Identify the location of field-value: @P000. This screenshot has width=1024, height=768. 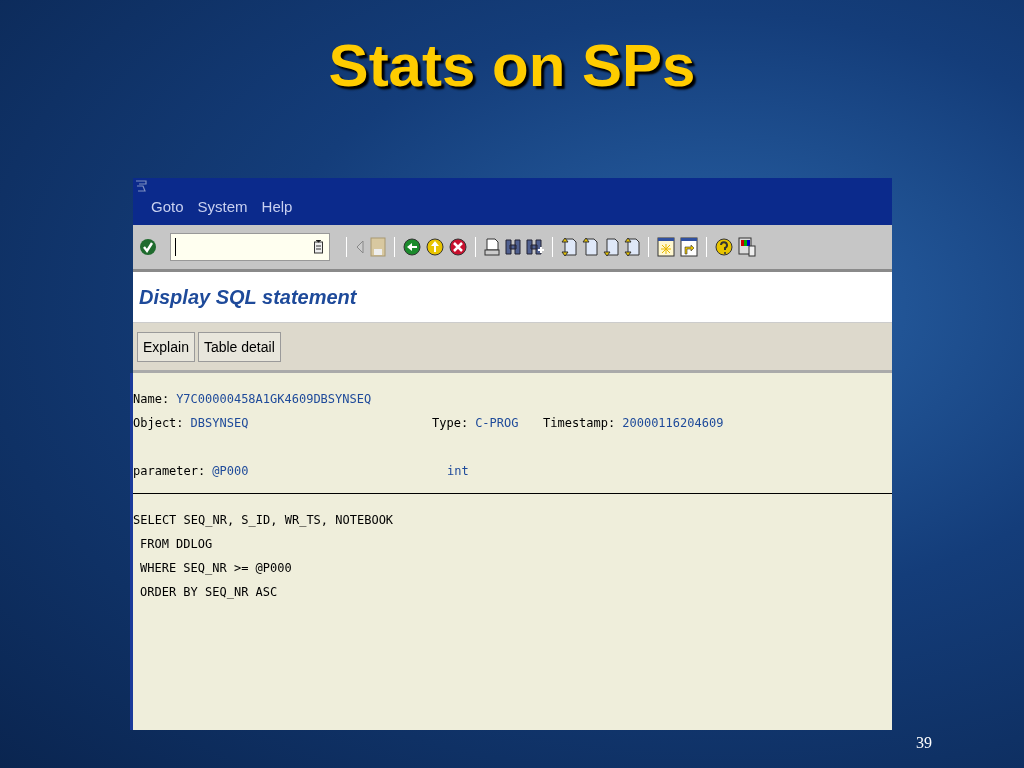
(230, 471).